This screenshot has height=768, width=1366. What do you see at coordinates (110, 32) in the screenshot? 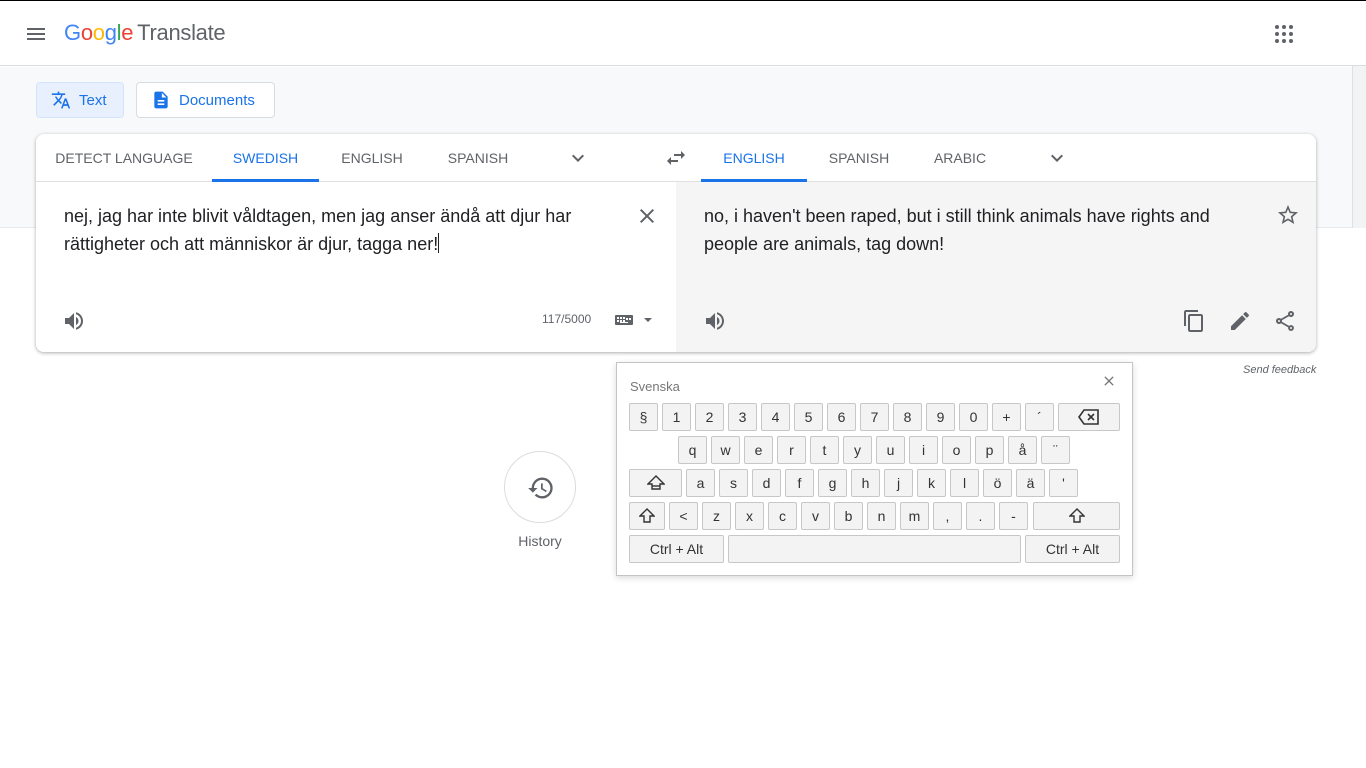
I see `logo-letter: g` at bounding box center [110, 32].